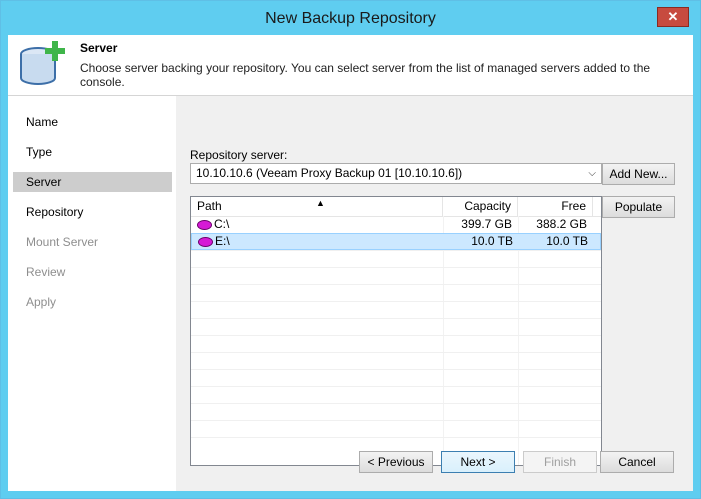 Image resolution: width=701 pixels, height=499 pixels. Describe the element at coordinates (560, 462) in the screenshot. I see `finish-button: Finish` at that location.